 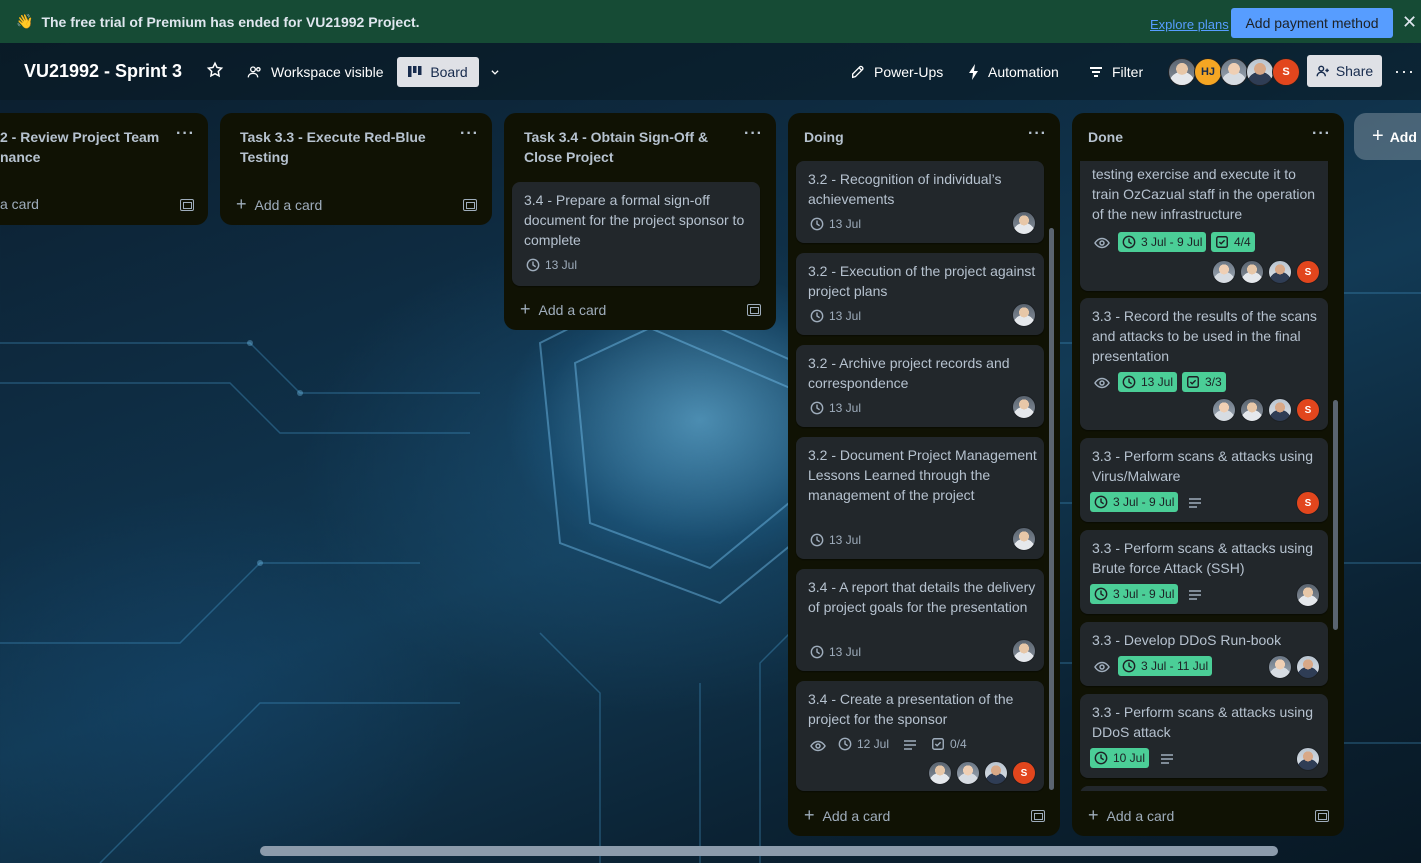 What do you see at coordinates (1120, 758) in the screenshot?
I see `due-date-complete-badge: 10 Jul` at bounding box center [1120, 758].